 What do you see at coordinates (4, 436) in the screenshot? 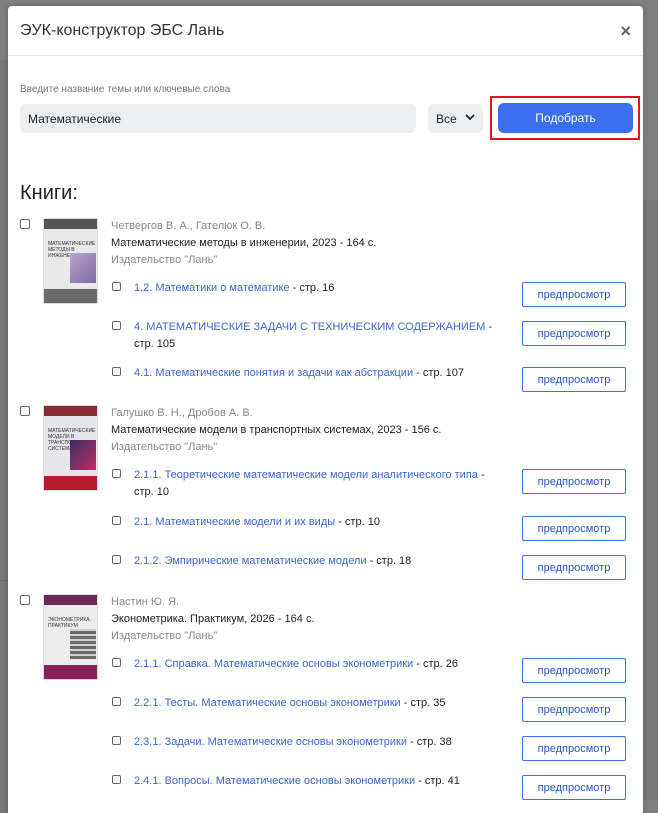
I see `background-page` at bounding box center [4, 436].